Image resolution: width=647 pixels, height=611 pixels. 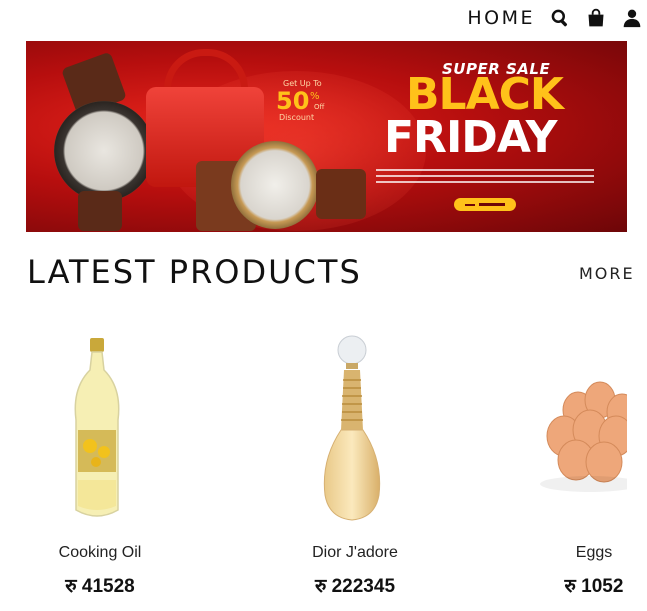 I want to click on nav-home-link: HOME, so click(x=501, y=18).